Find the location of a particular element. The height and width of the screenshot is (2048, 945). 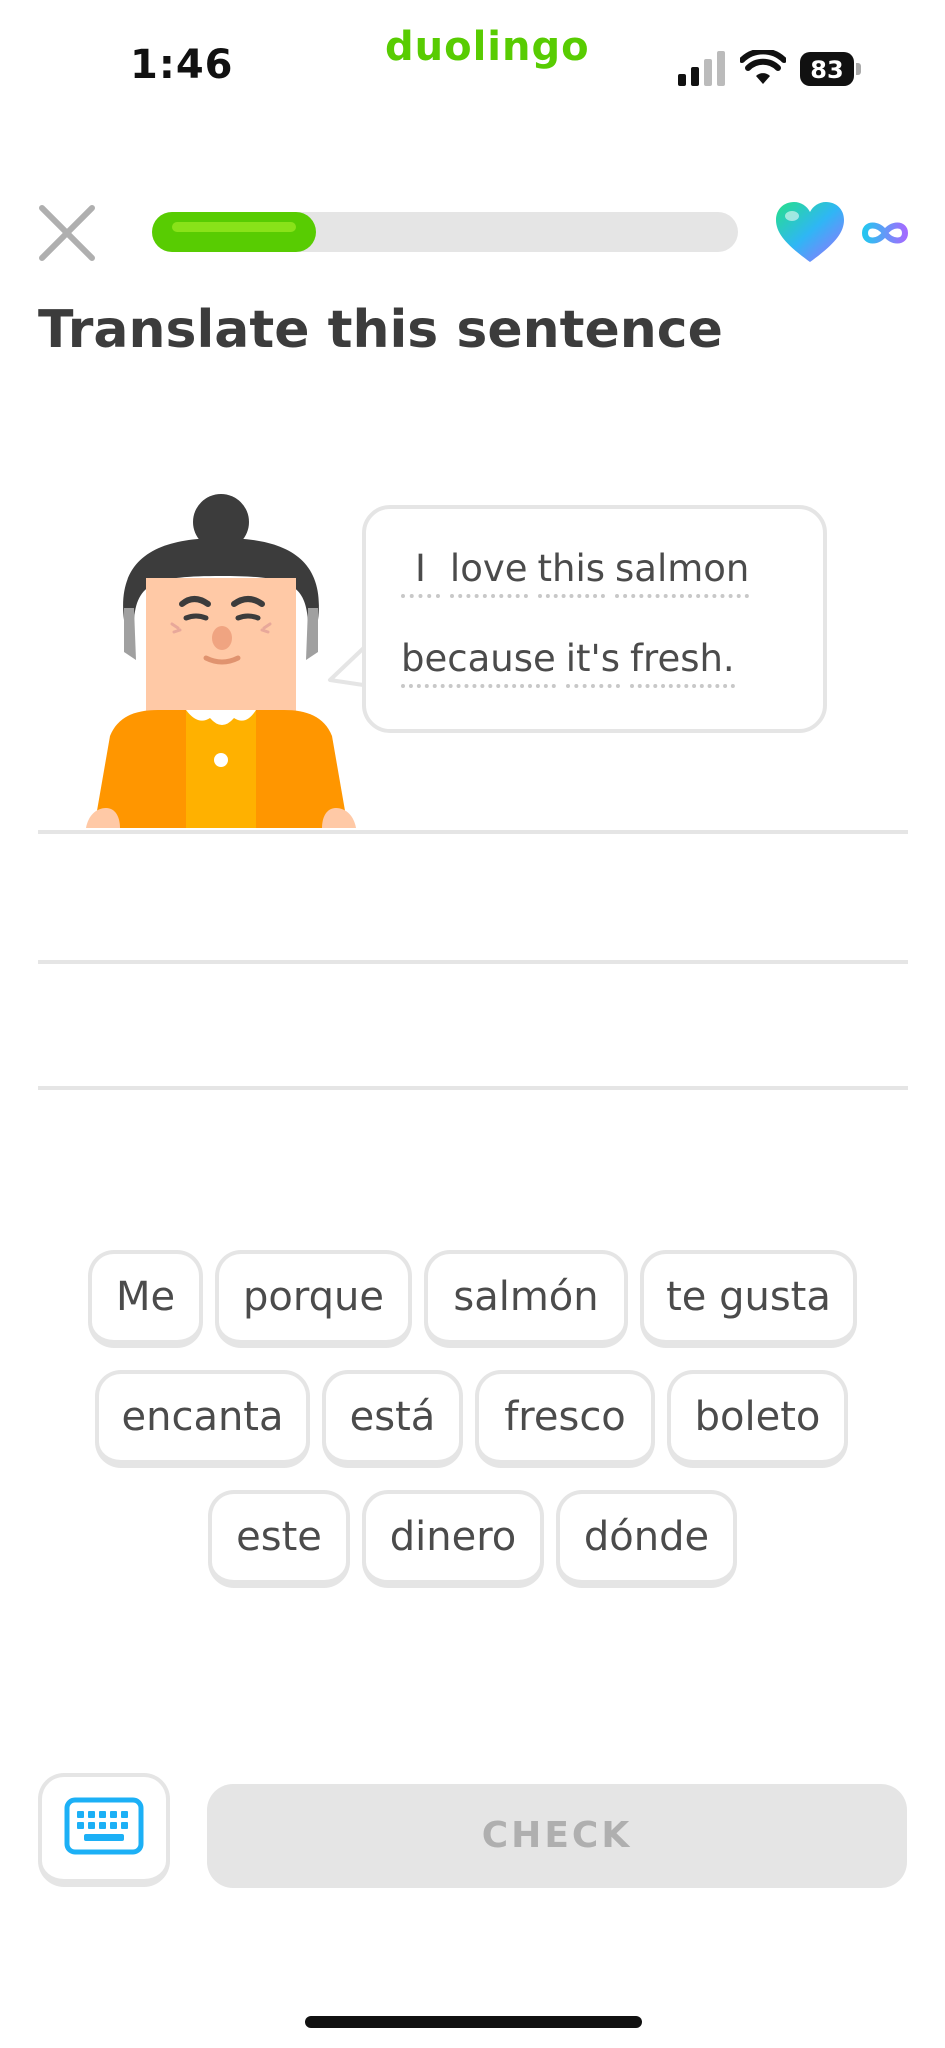

word-chip-esta: está is located at coordinates (392, 1419).